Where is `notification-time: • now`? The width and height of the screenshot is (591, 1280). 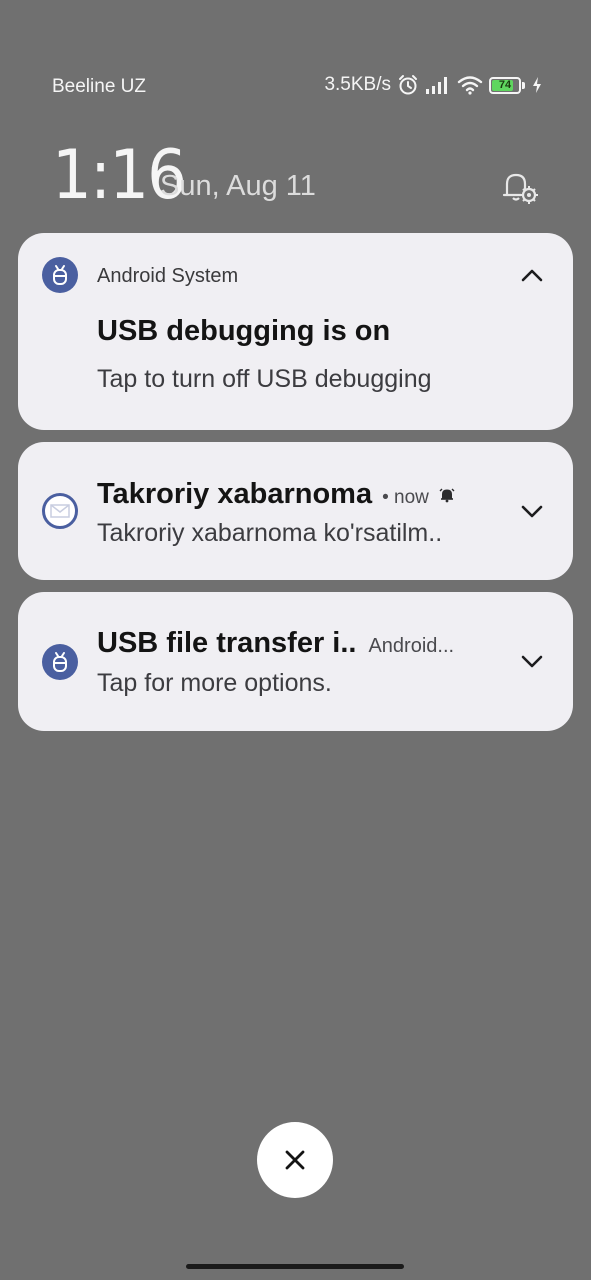 notification-time: • now is located at coordinates (405, 497).